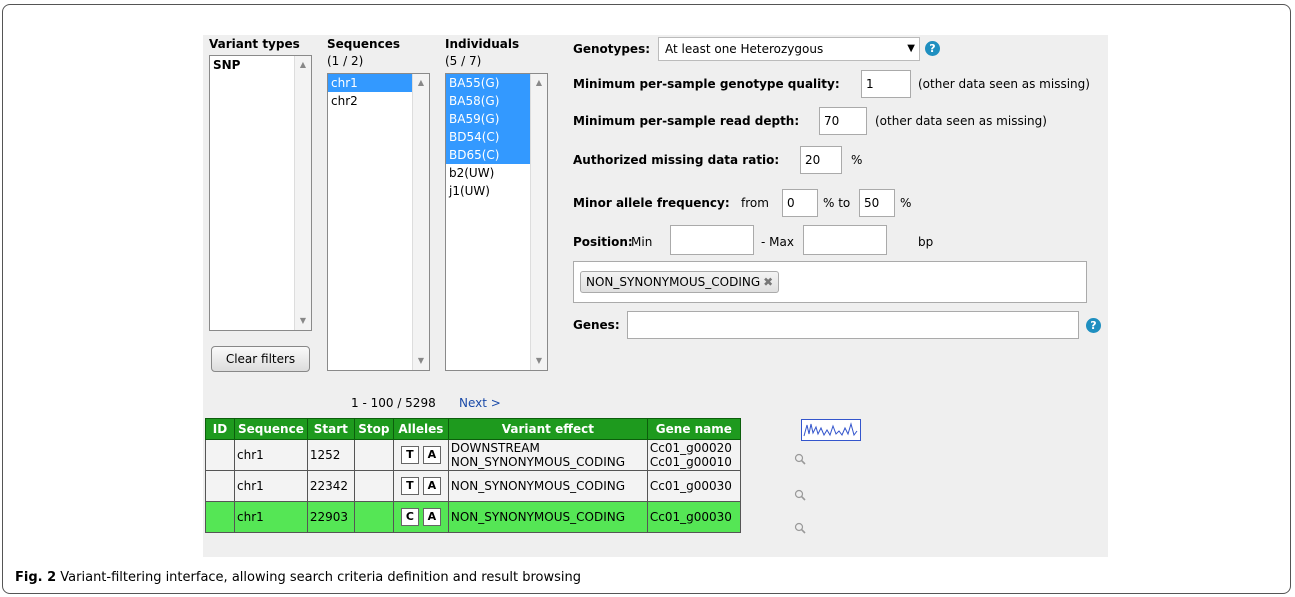 This screenshot has height=597, width=1295. Describe the element at coordinates (373, 429) in the screenshot. I see `column-header-stop: Stop` at that location.